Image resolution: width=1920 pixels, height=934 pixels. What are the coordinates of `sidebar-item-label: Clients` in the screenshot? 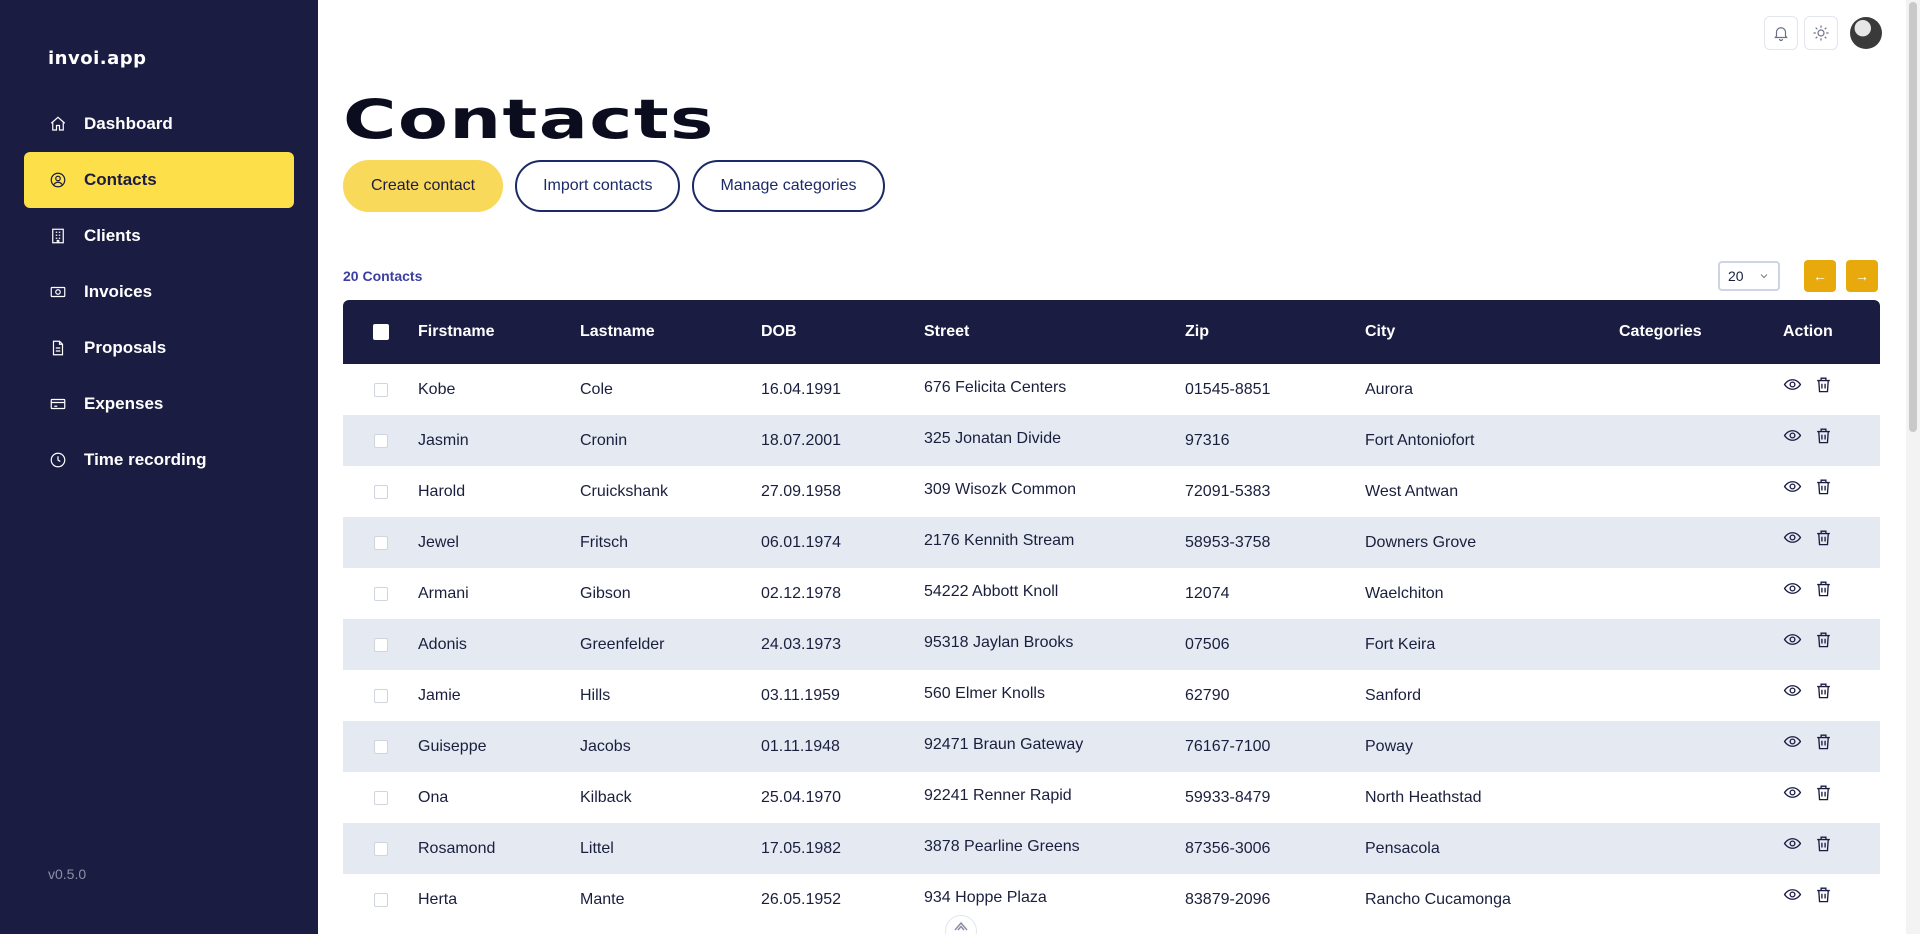 It's located at (112, 235).